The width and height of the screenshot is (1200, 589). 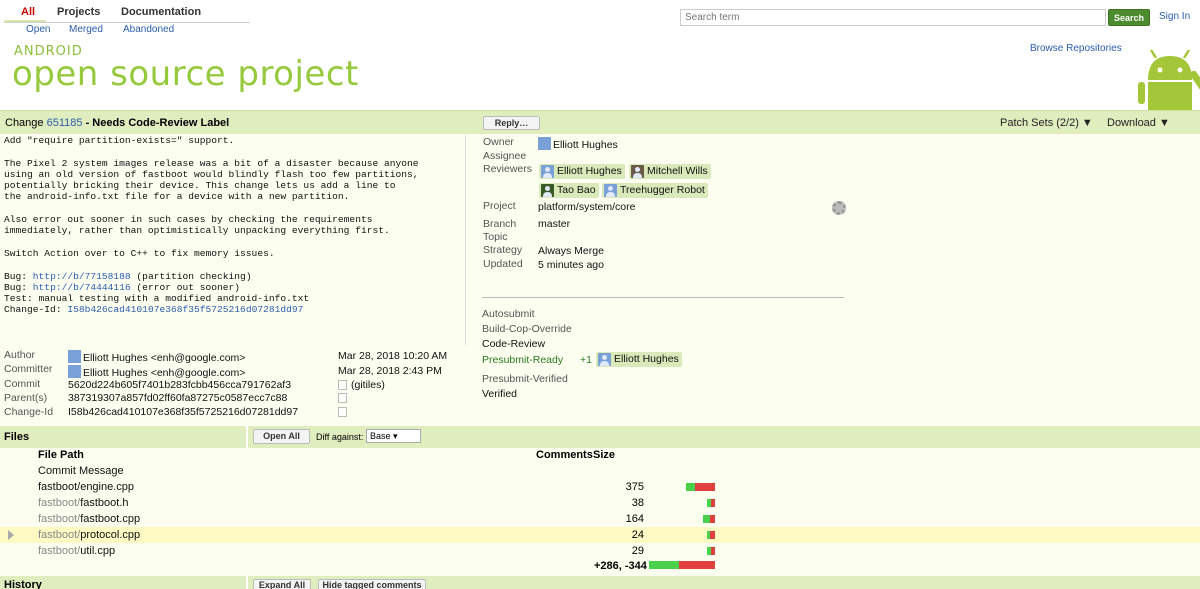 What do you see at coordinates (585, 145) in the screenshot?
I see `owner-name: Elliott Hughes` at bounding box center [585, 145].